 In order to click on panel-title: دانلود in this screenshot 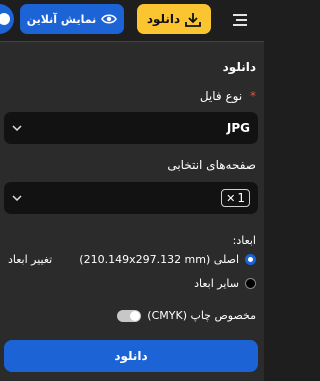, I will do `click(239, 67)`.